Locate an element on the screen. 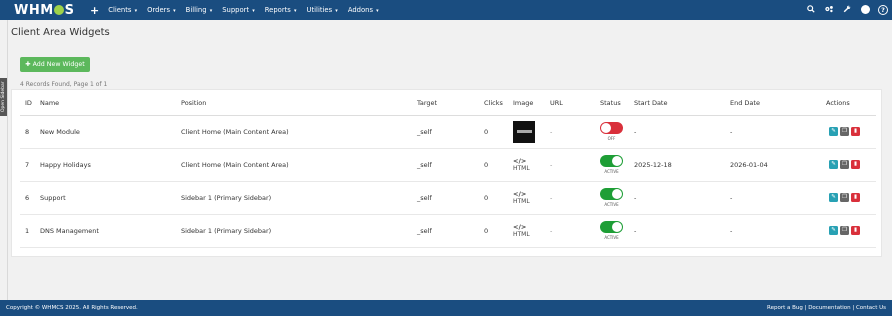 The height and width of the screenshot is (316, 892). cell-end-date: 2026-01-04 is located at coordinates (778, 165).